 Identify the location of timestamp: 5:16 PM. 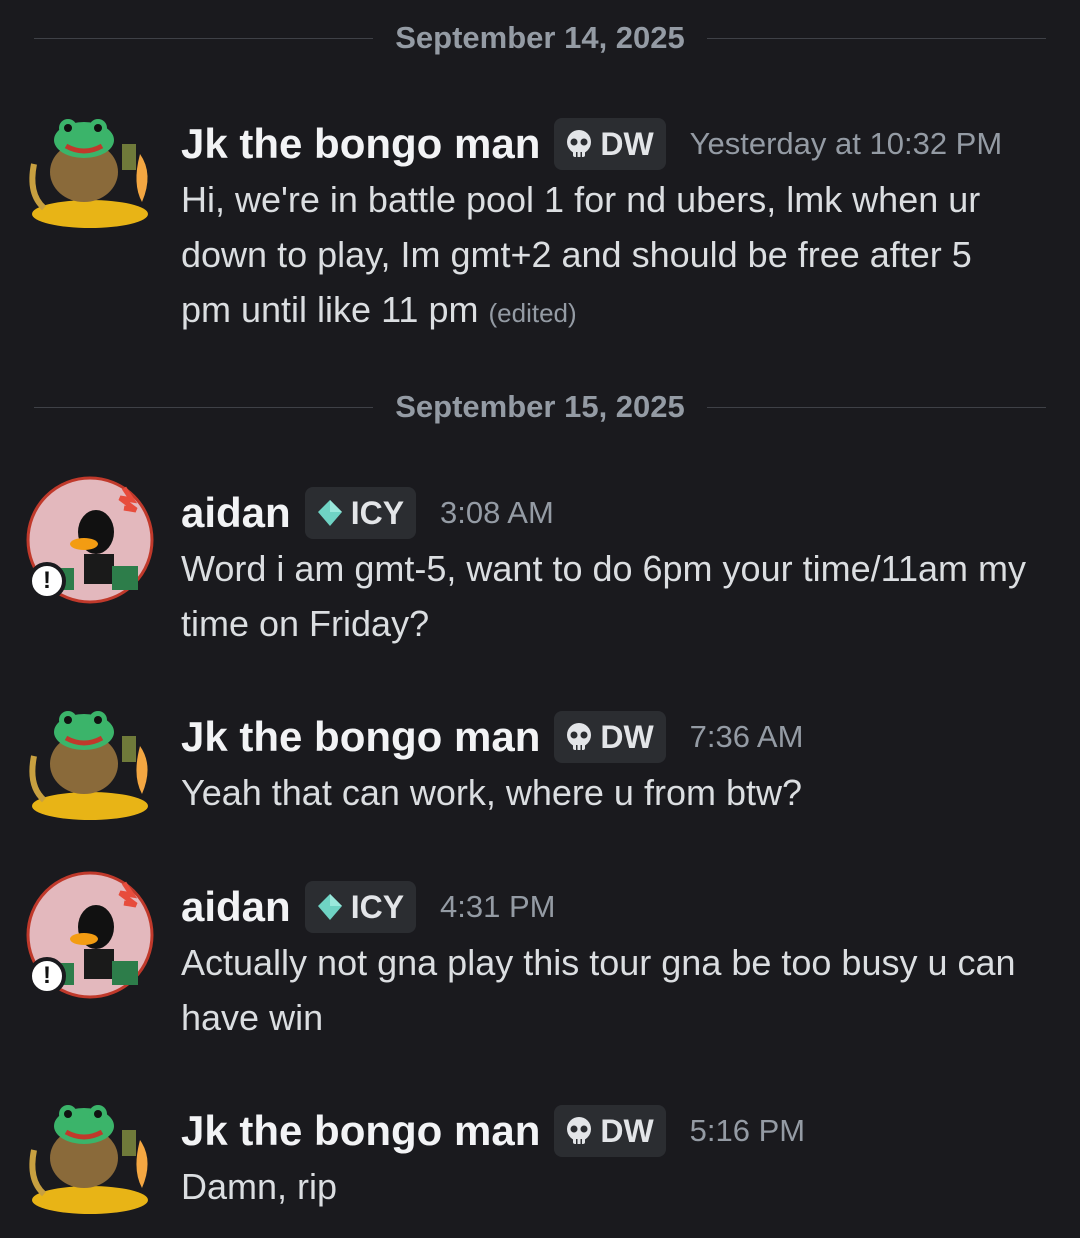
(747, 1131).